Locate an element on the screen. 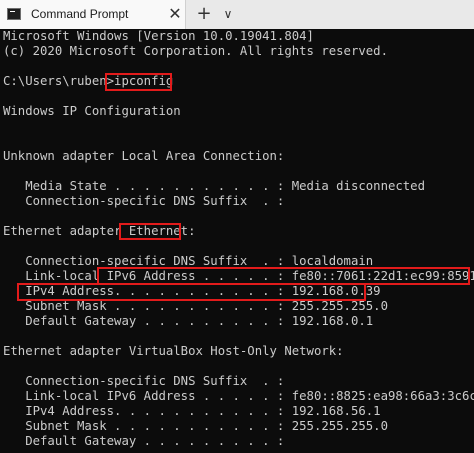  tab-command-prompt: Command Prompt ✕ is located at coordinates (93, 14).